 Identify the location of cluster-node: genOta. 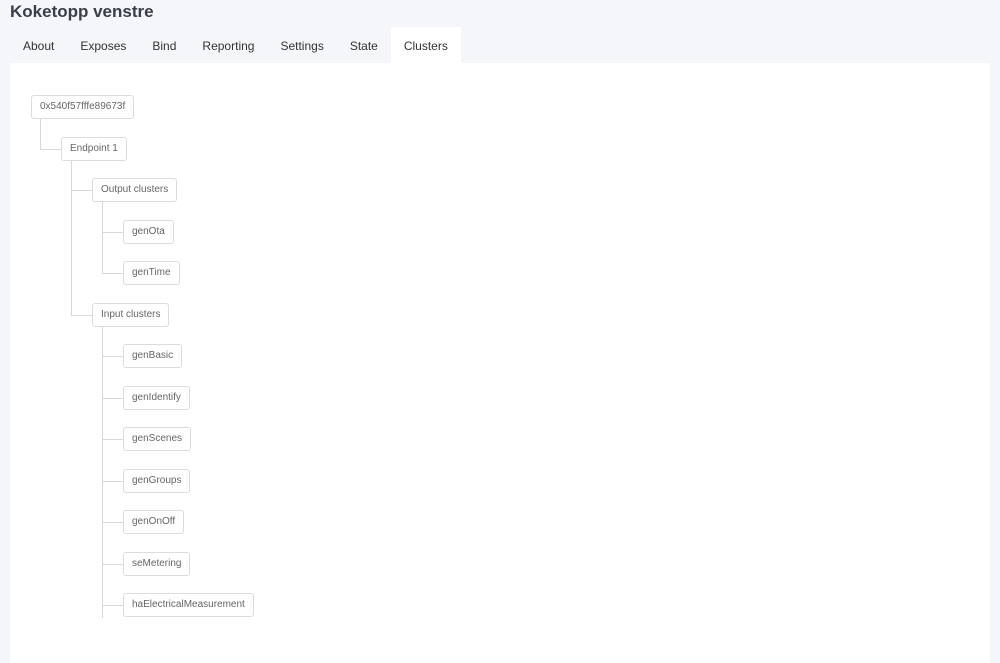
(148, 231).